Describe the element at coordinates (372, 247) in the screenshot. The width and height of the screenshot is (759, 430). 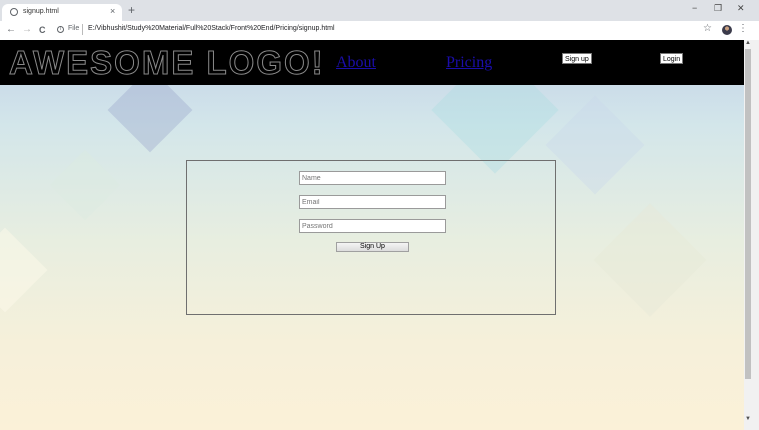
I see `signup-submit-button: Sign Up` at that location.